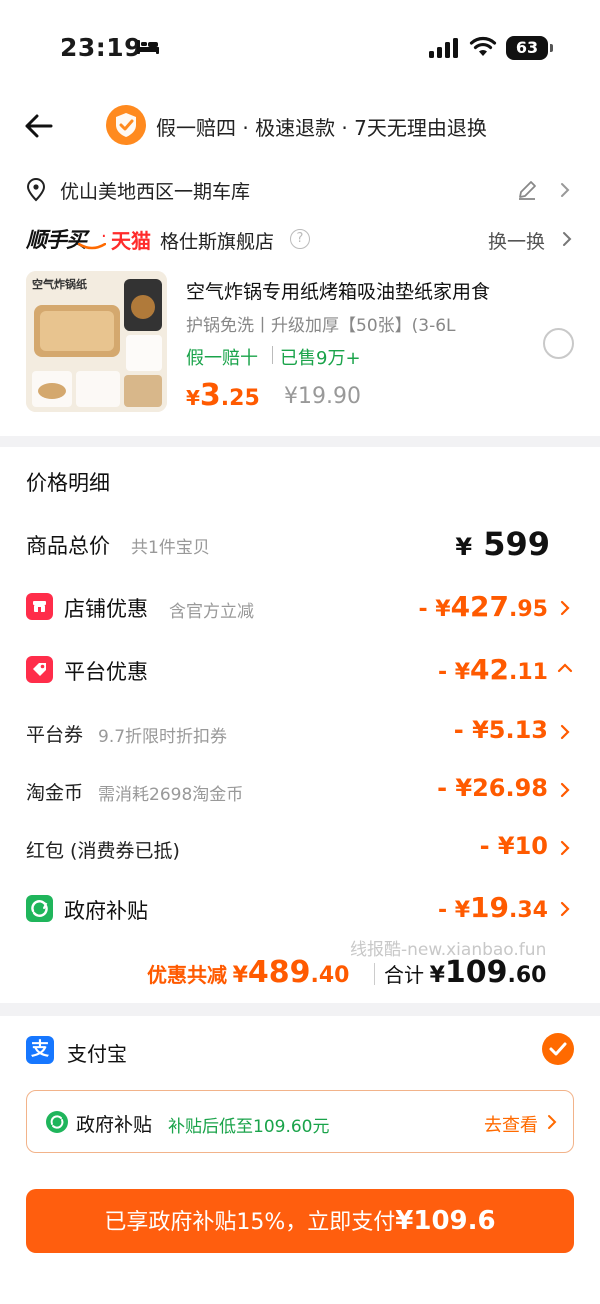 The image size is (600, 1304). I want to click on payment-method-label: 支付宝, so click(97, 1052).